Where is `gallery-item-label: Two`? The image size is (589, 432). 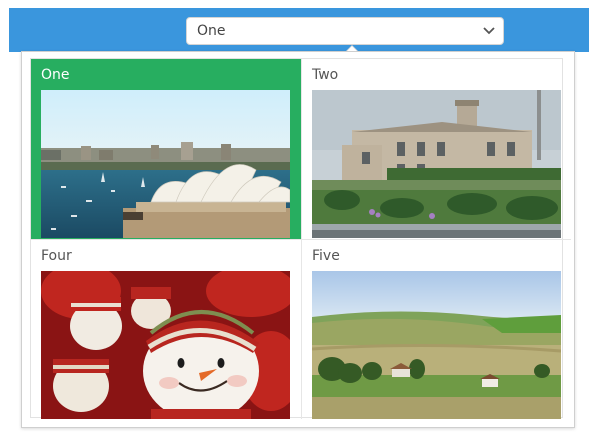 gallery-item-label: Two is located at coordinates (325, 75).